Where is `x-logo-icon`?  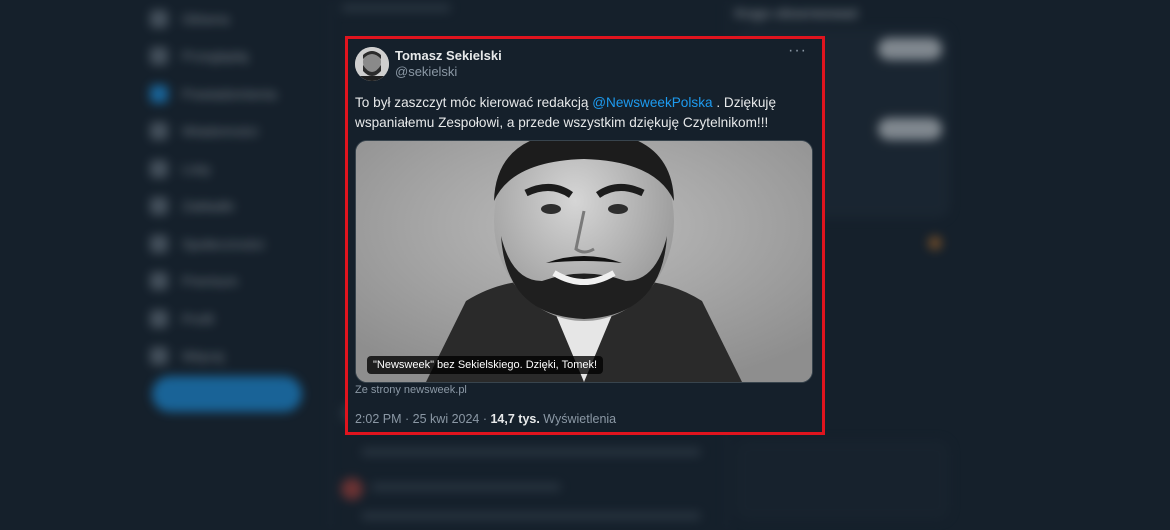 x-logo-icon is located at coordinates (159, 281).